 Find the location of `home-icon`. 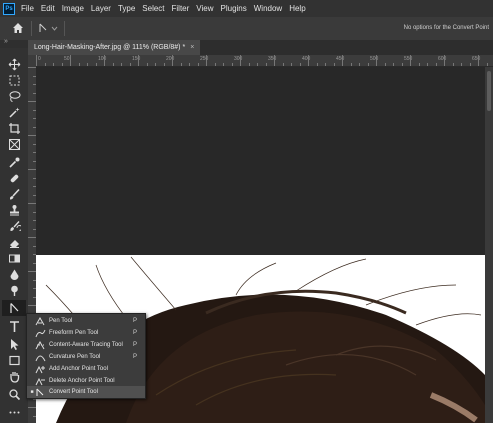

home-icon is located at coordinates (18, 28).